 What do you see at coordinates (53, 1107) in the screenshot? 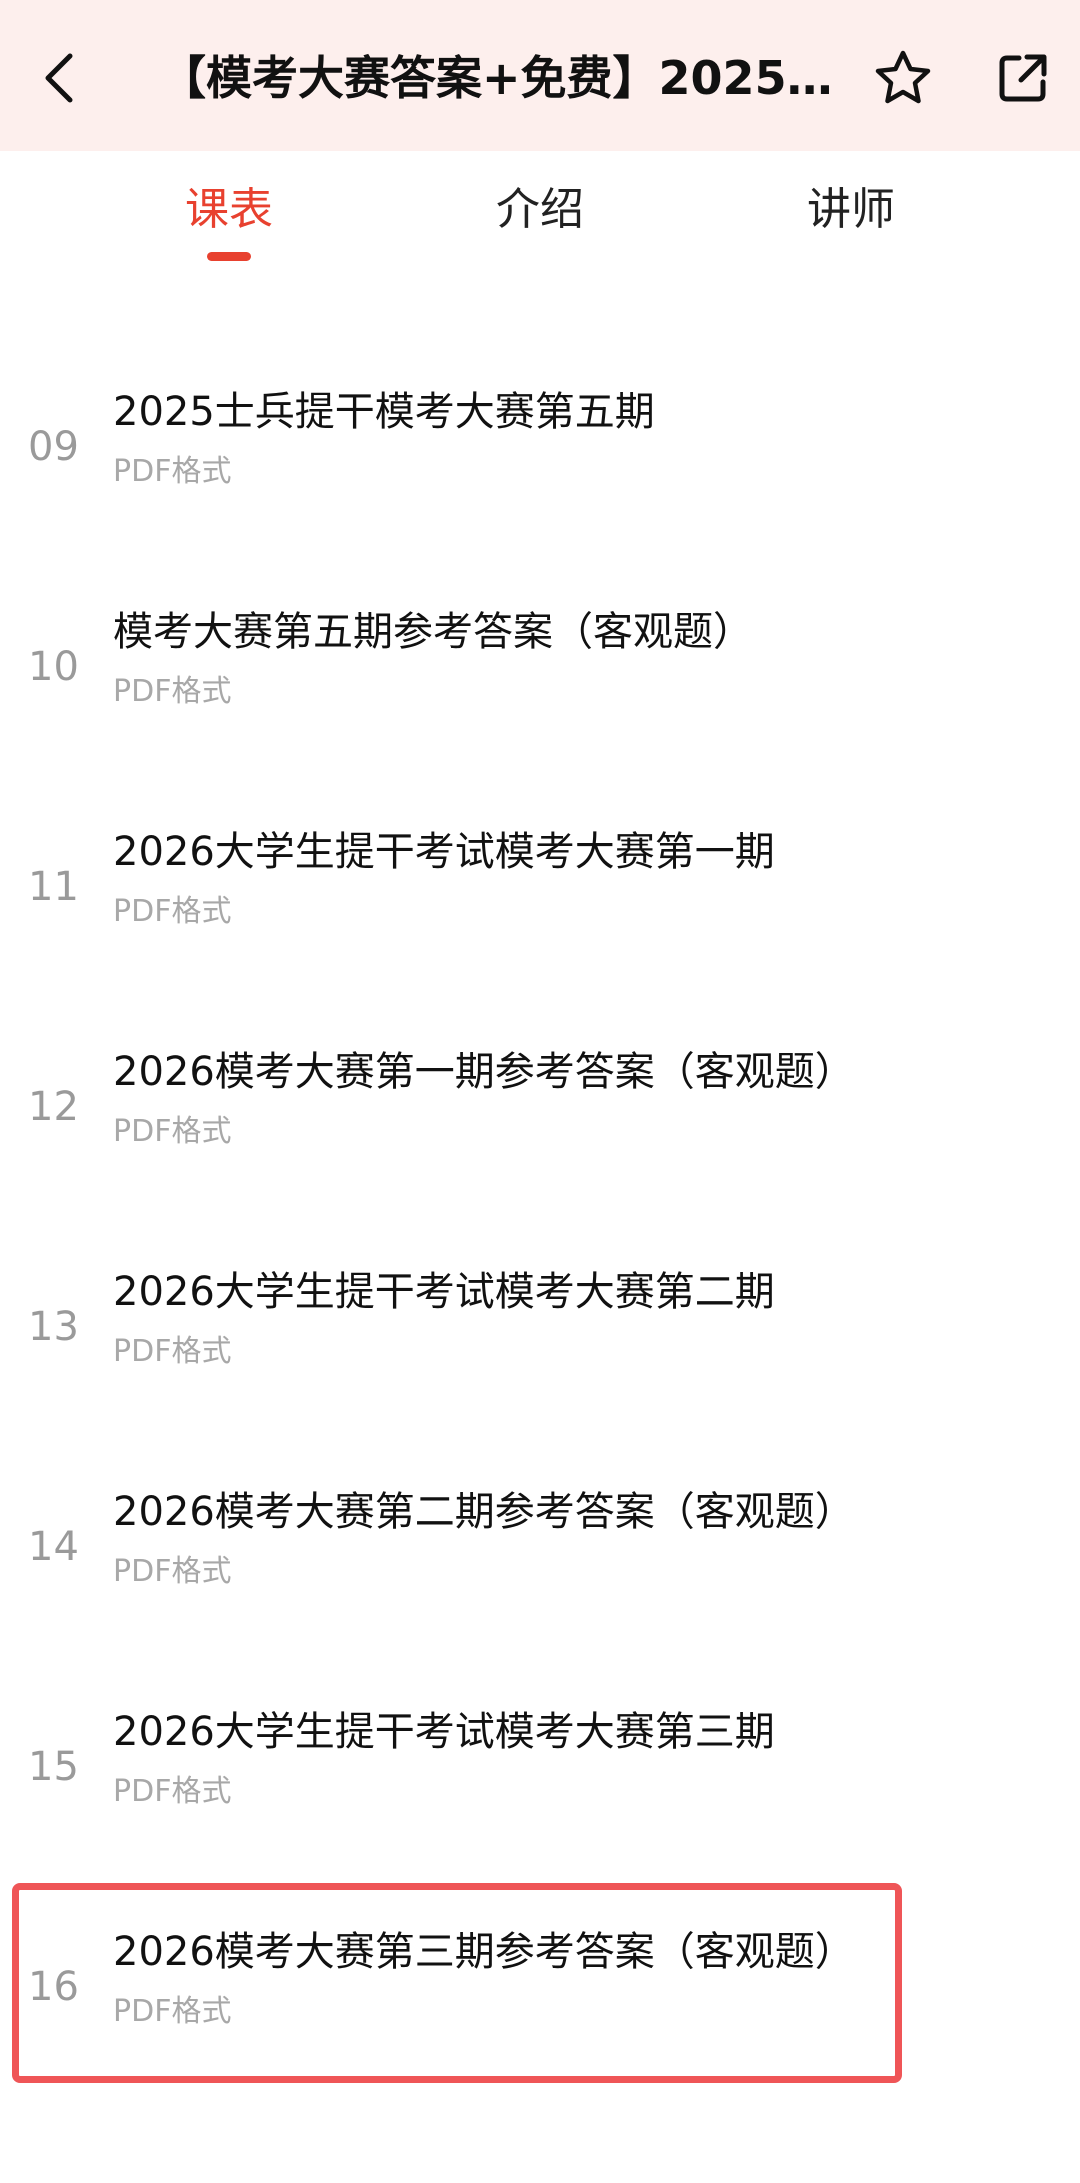
I see `item-number: 12` at bounding box center [53, 1107].